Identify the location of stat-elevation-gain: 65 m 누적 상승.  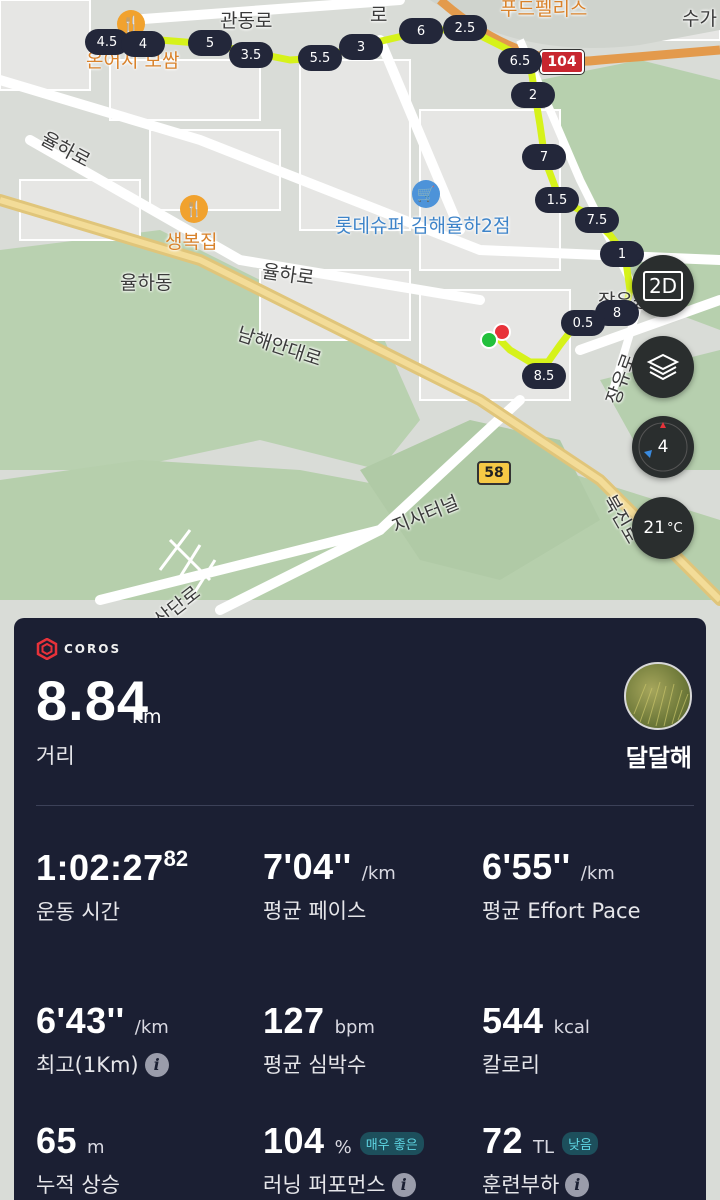
(78, 1160).